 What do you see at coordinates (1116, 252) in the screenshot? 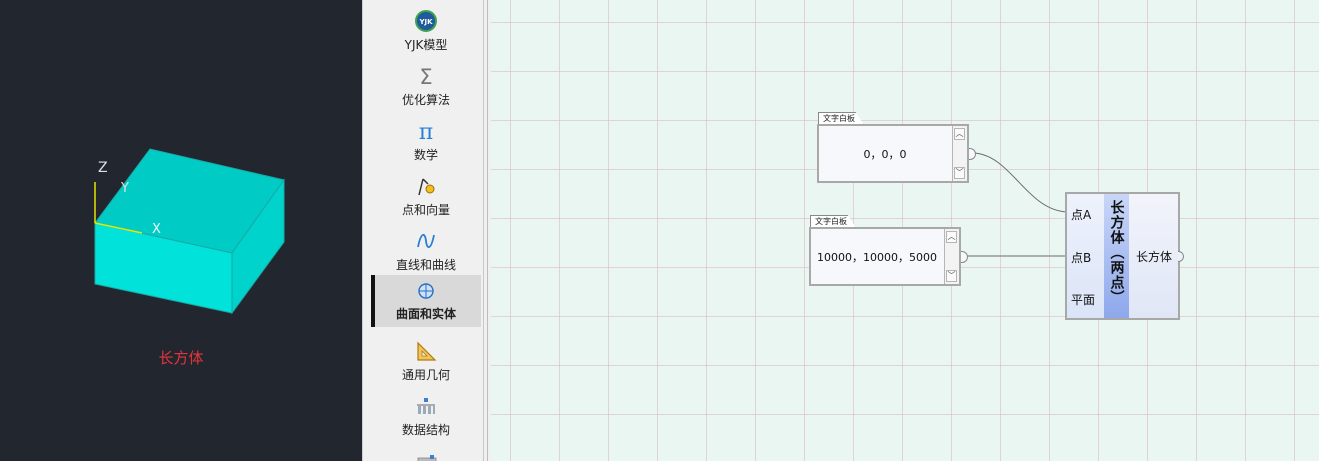
I see `component-title: 长方体（两点）` at bounding box center [1116, 252].